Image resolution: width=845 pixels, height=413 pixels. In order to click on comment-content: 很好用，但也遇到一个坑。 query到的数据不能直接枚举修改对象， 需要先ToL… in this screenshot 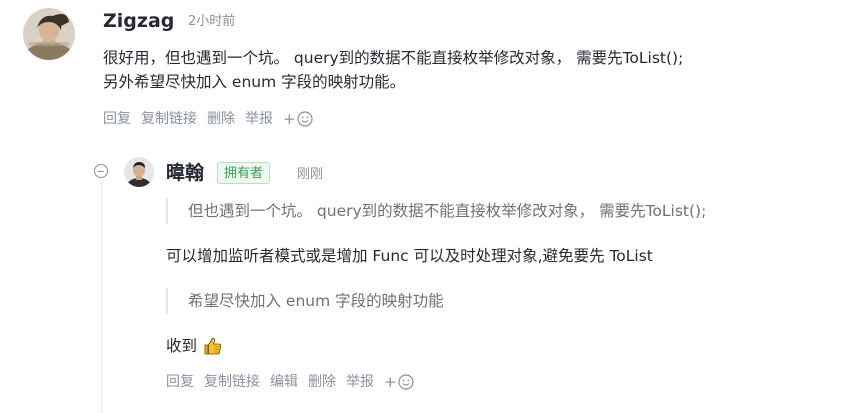, I will do `click(463, 70)`.